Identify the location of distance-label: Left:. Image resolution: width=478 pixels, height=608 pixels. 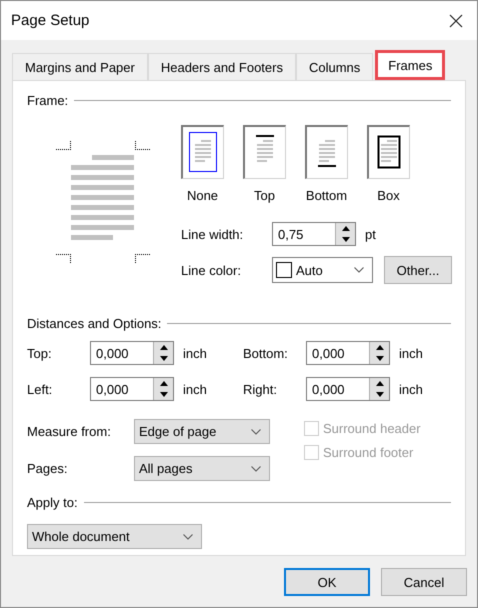
(40, 389).